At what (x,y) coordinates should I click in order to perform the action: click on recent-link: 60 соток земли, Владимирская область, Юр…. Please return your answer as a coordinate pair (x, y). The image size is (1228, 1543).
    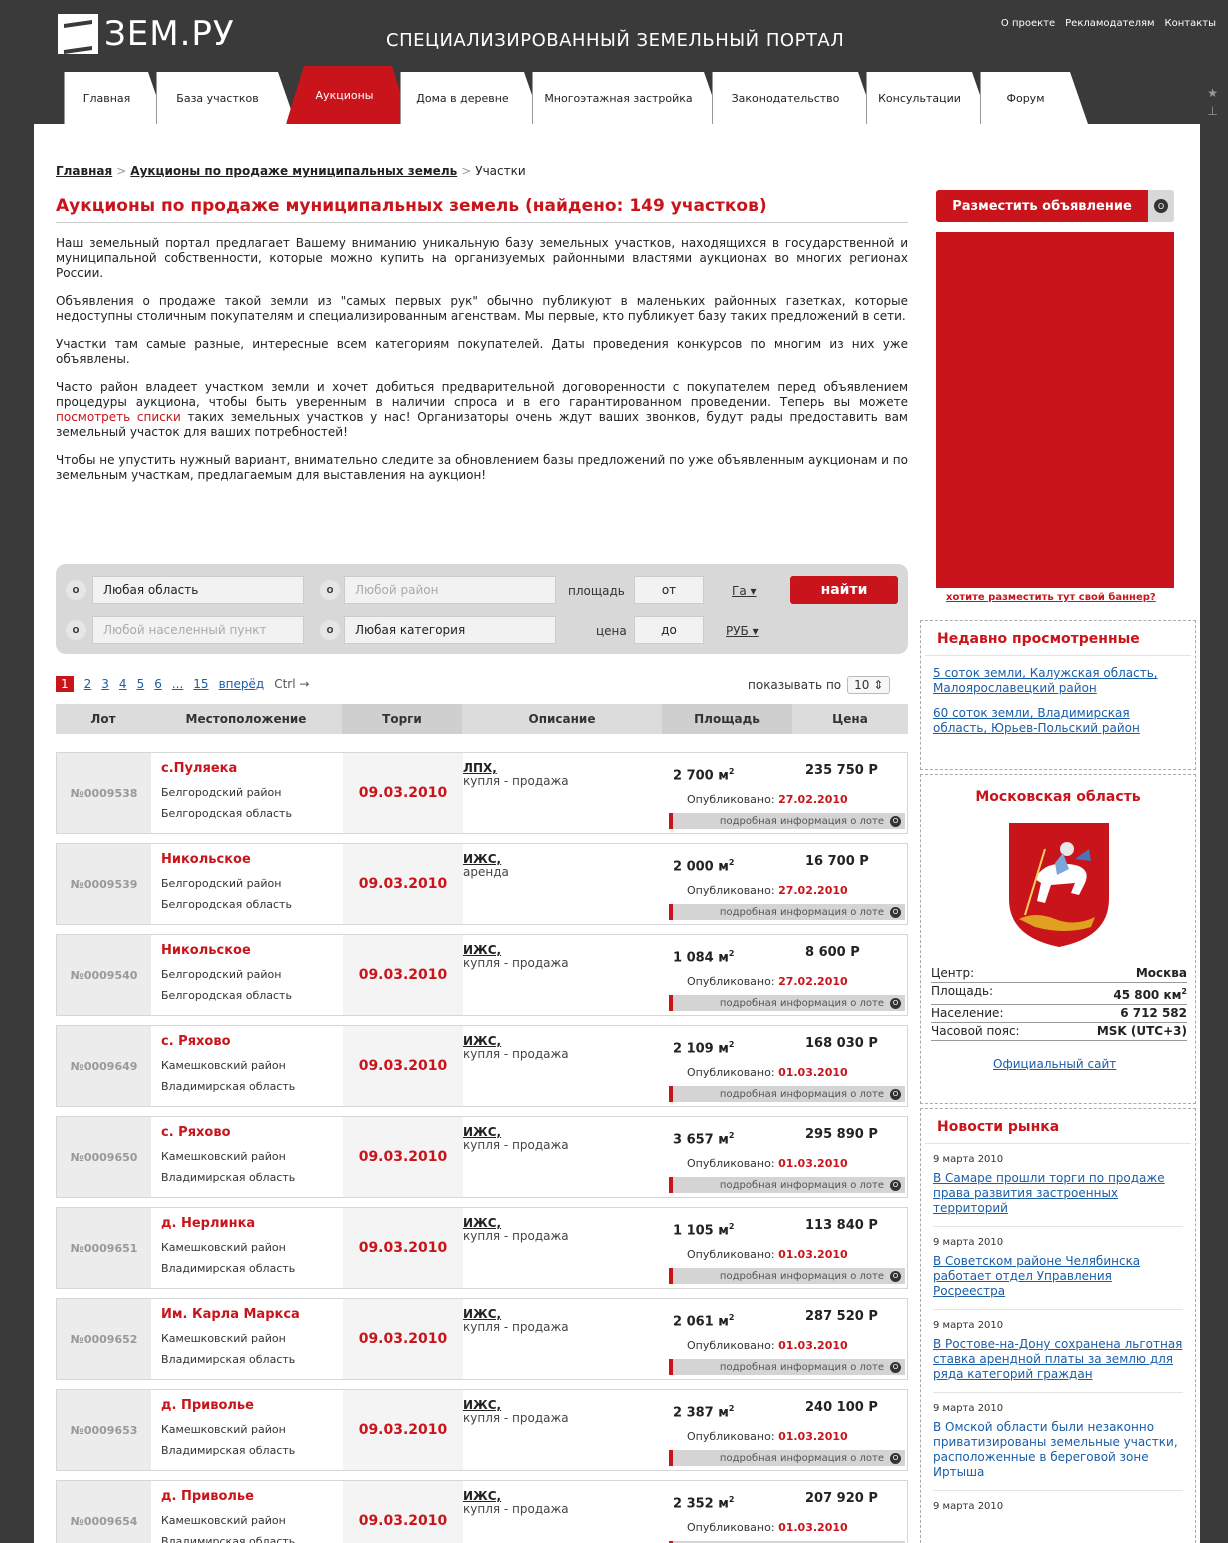
    Looking at the image, I should click on (1058, 721).